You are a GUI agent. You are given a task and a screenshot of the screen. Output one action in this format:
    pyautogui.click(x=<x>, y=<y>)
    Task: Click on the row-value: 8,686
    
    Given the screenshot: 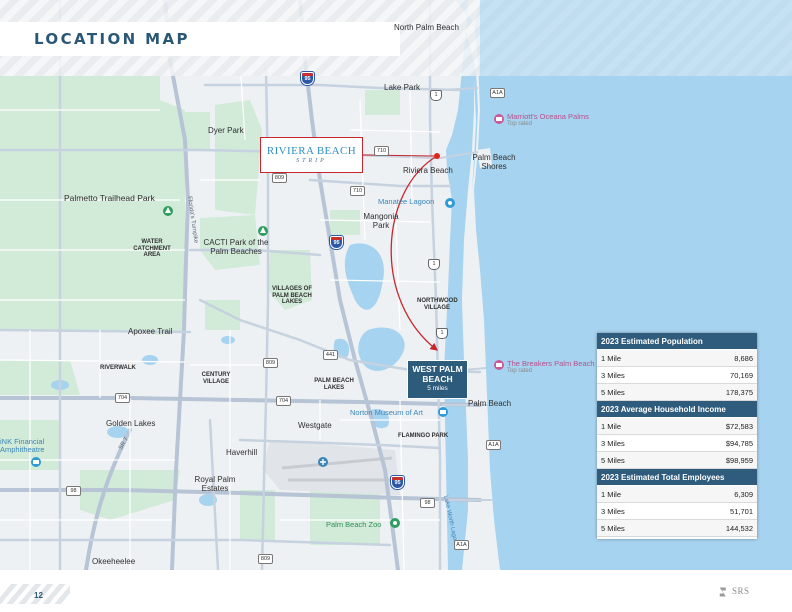 What is the action you would take?
    pyautogui.click(x=743, y=358)
    